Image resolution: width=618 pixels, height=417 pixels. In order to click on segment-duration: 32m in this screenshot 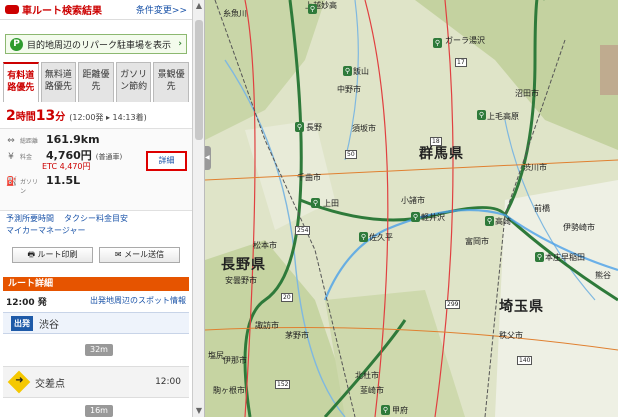, I will do `click(99, 350)`.